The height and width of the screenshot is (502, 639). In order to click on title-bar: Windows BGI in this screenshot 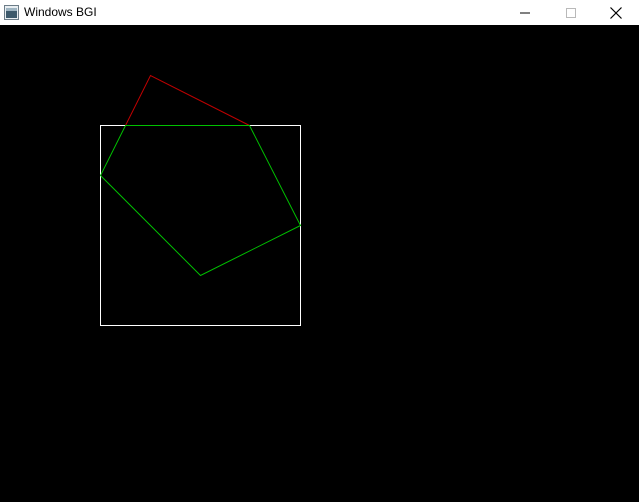, I will do `click(319, 12)`.